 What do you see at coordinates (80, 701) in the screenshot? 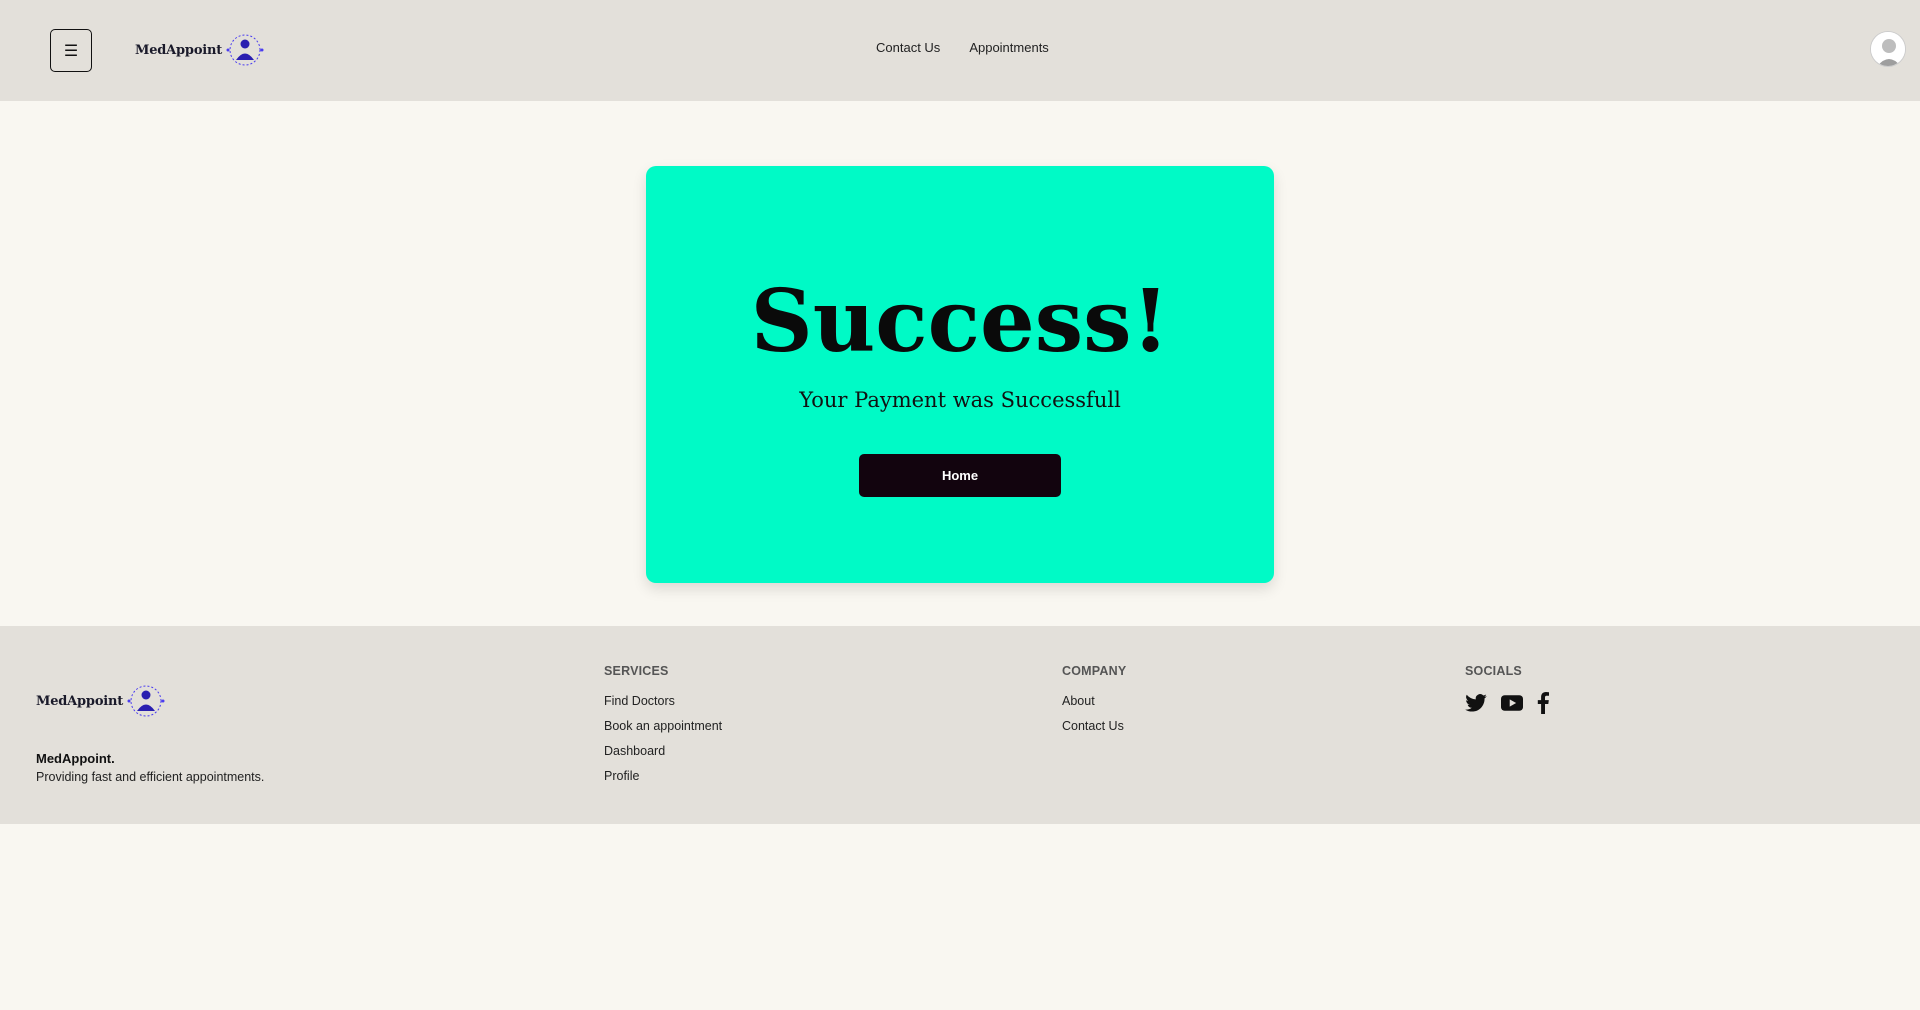
I see `footer-logo-text: MedAppoint` at bounding box center [80, 701].